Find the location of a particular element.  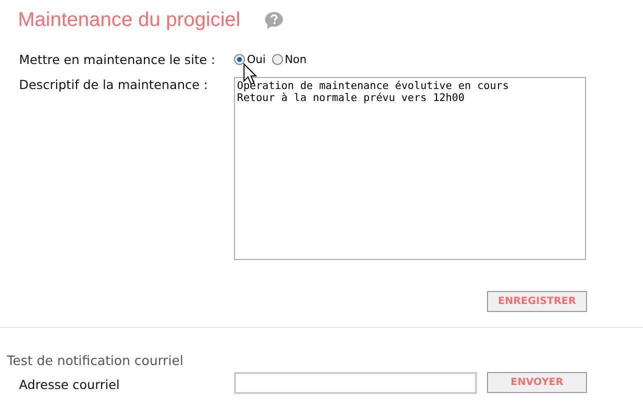

section-title: Test de notification courriel is located at coordinates (95, 361).